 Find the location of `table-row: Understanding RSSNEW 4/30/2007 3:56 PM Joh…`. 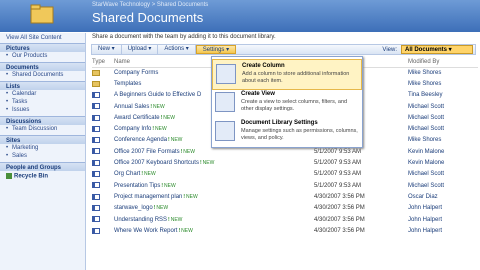

table-row: Understanding RSSNEW 4/30/2007 3:56 PM Joh… is located at coordinates (285, 219).